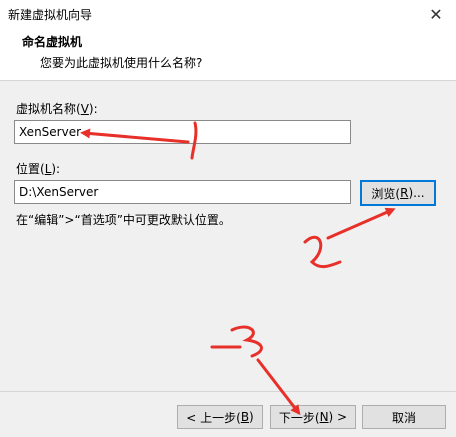 The height and width of the screenshot is (437, 456). Describe the element at coordinates (386, 193) in the screenshot. I see `browse-label: 浏览(` at that location.